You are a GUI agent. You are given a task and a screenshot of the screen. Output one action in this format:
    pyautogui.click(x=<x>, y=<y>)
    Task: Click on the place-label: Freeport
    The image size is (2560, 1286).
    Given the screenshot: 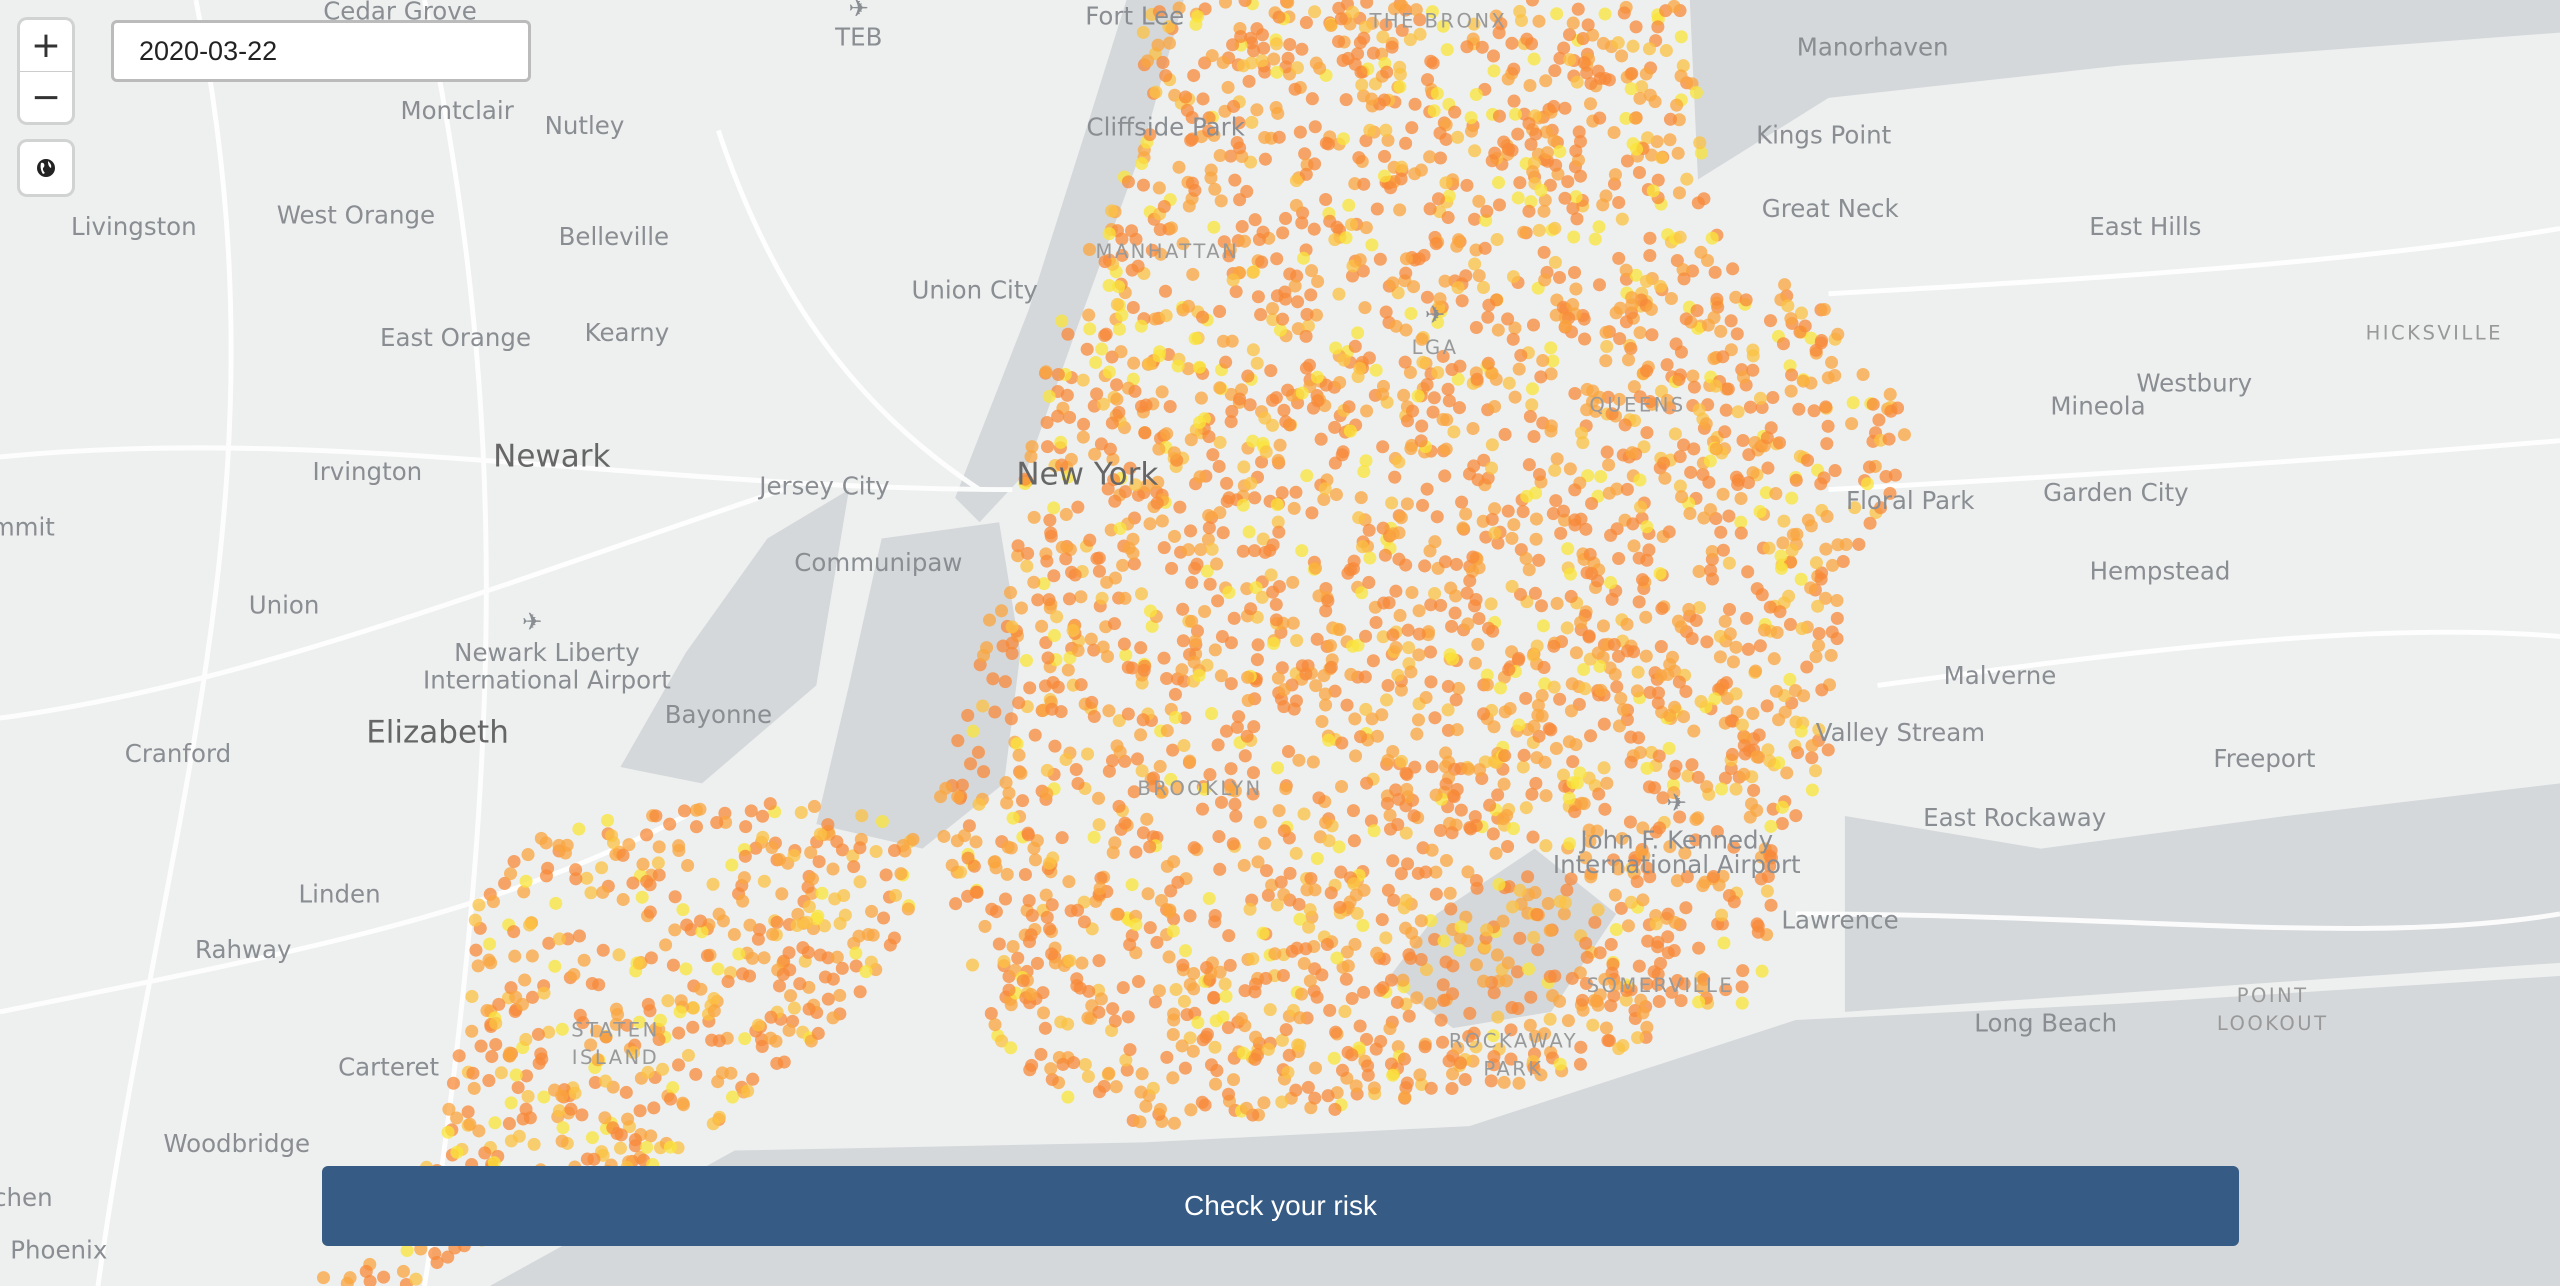 What is the action you would take?
    pyautogui.click(x=2264, y=758)
    